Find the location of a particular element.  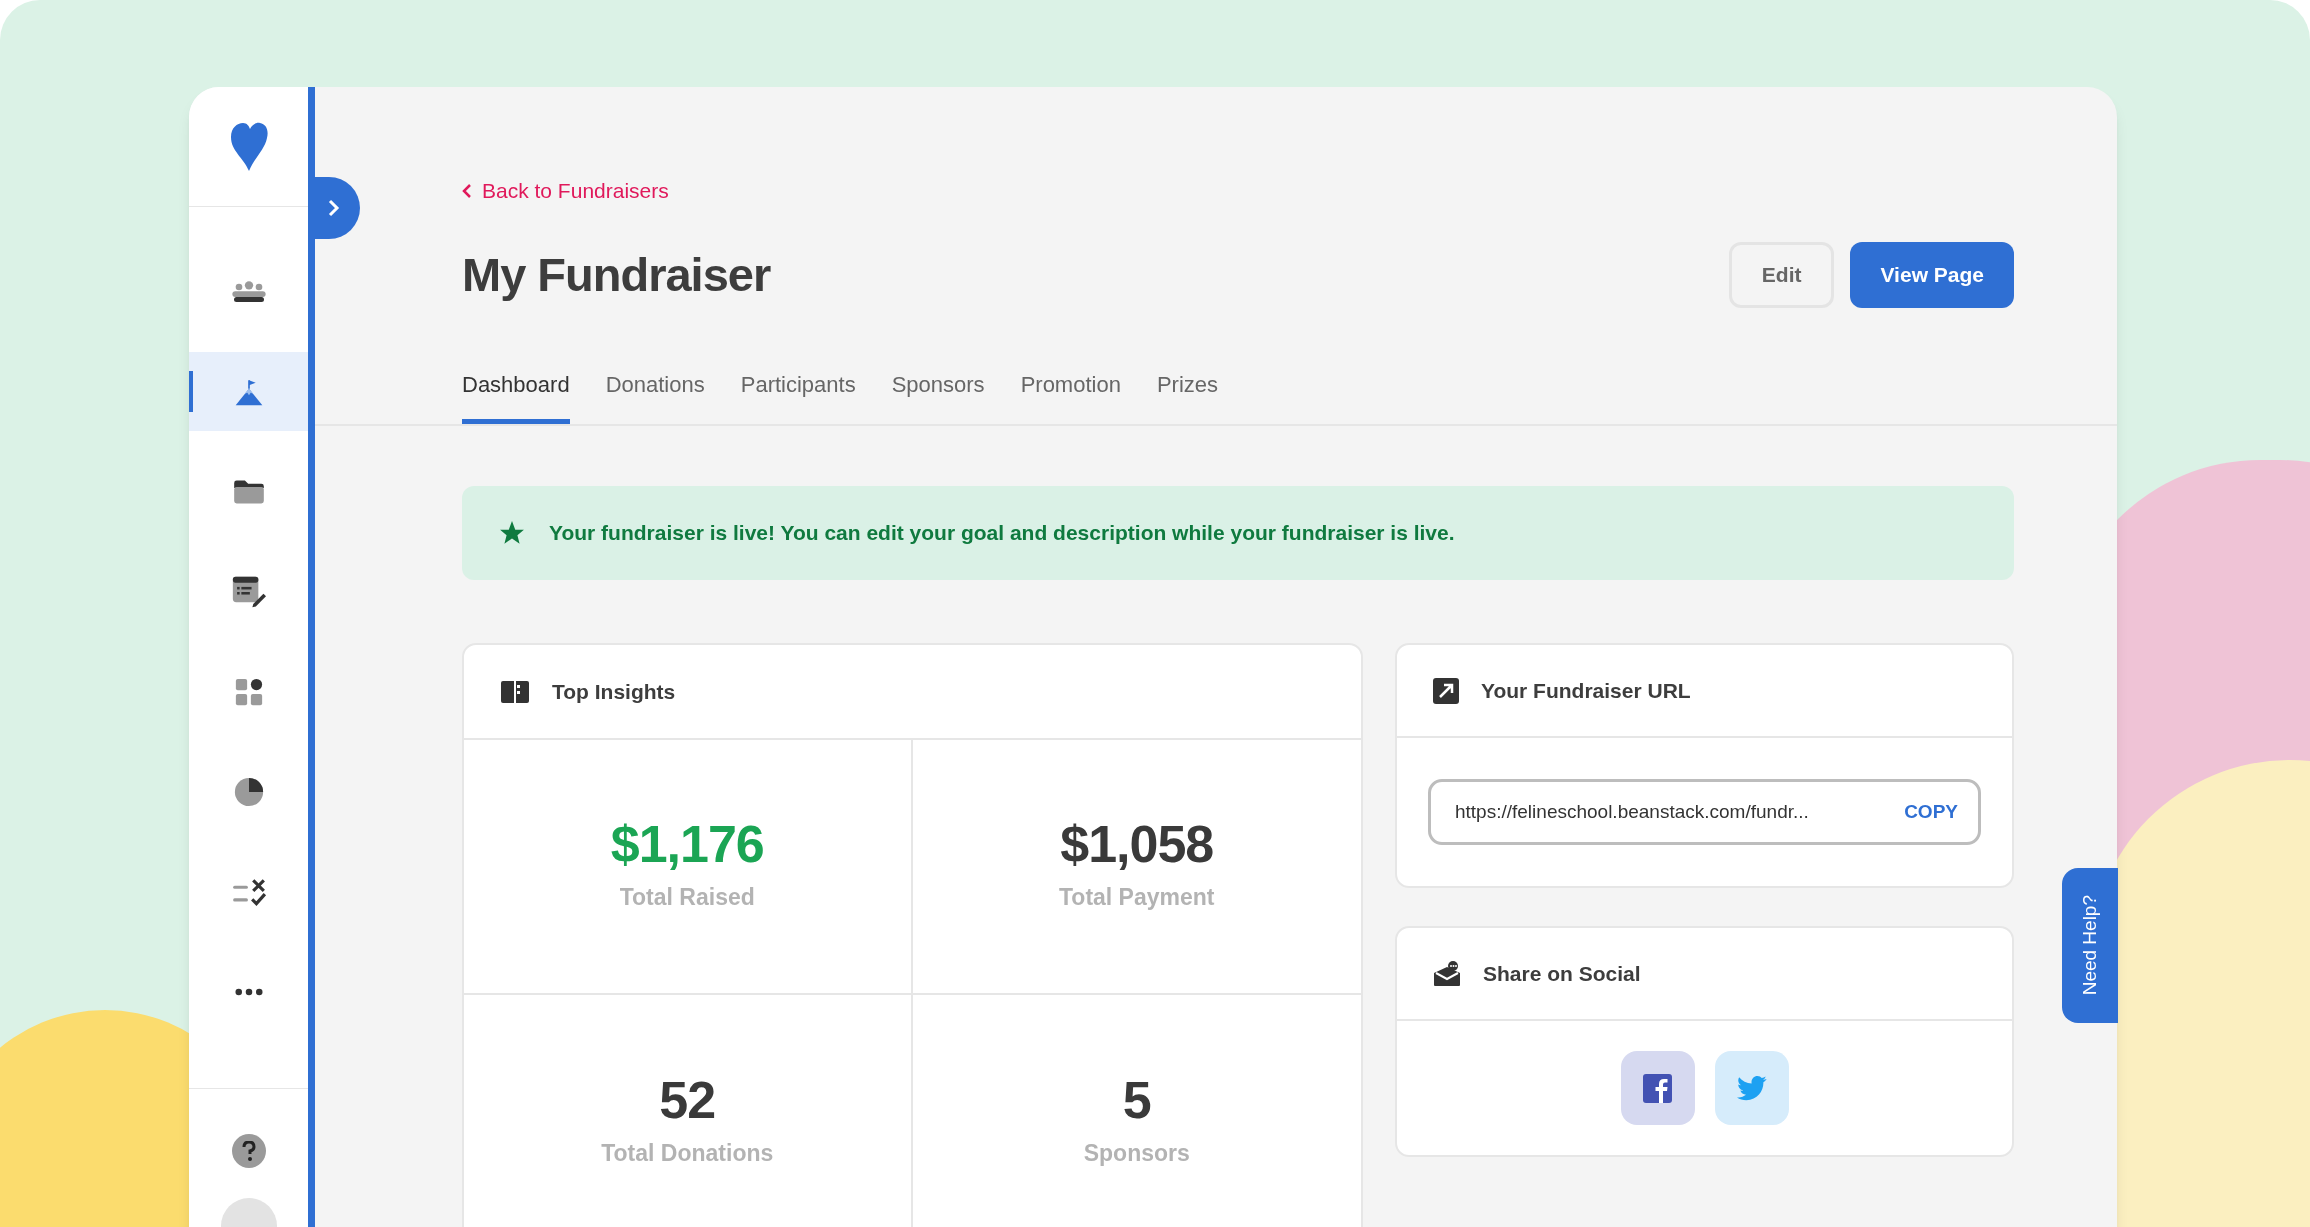

twitter-share-button is located at coordinates (1751, 1088).